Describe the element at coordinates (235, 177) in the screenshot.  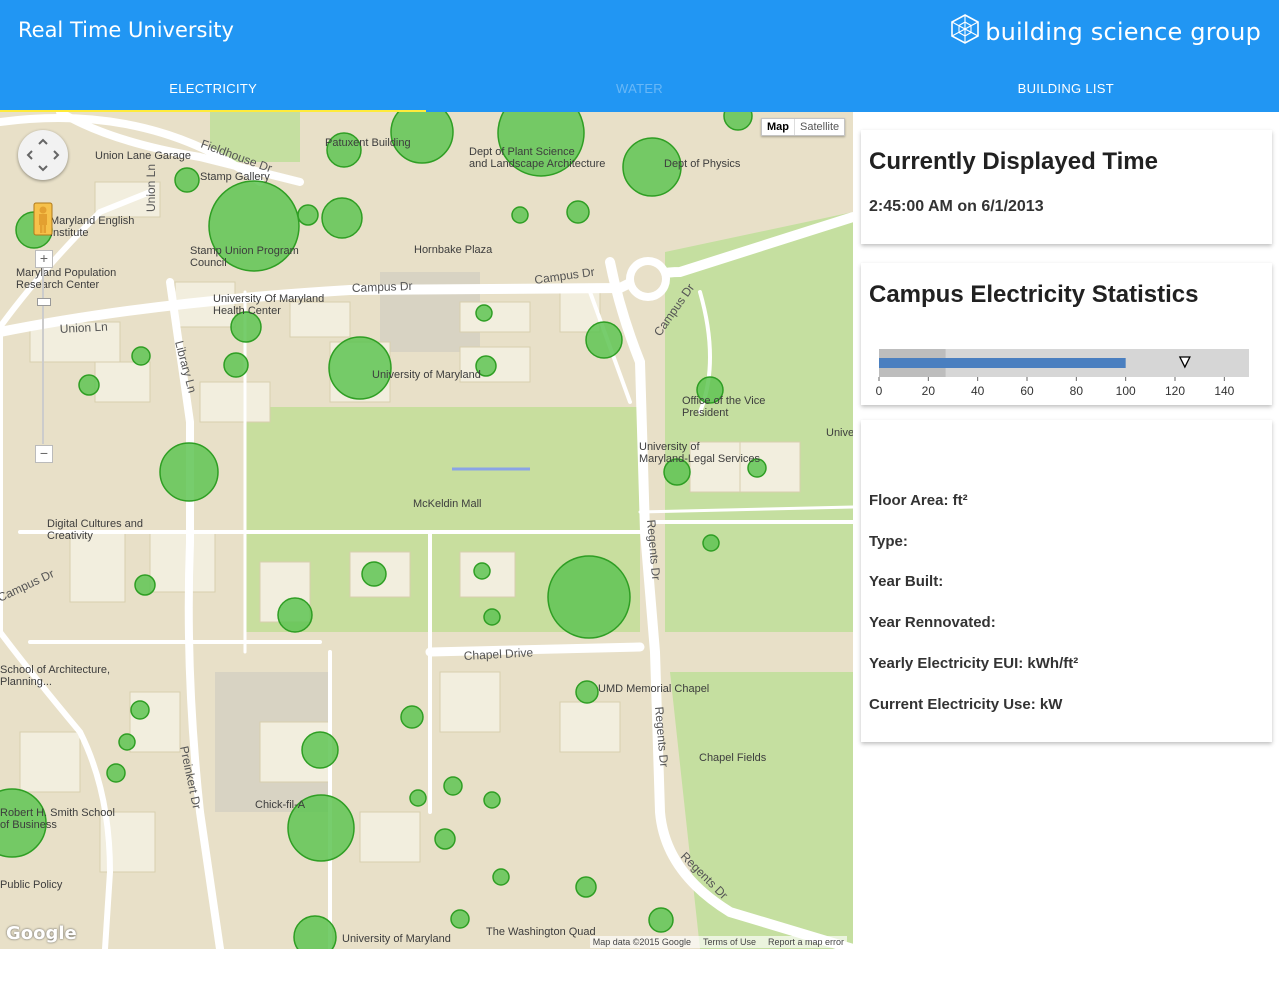
I see `map-place-label: Stamp Gallery` at that location.